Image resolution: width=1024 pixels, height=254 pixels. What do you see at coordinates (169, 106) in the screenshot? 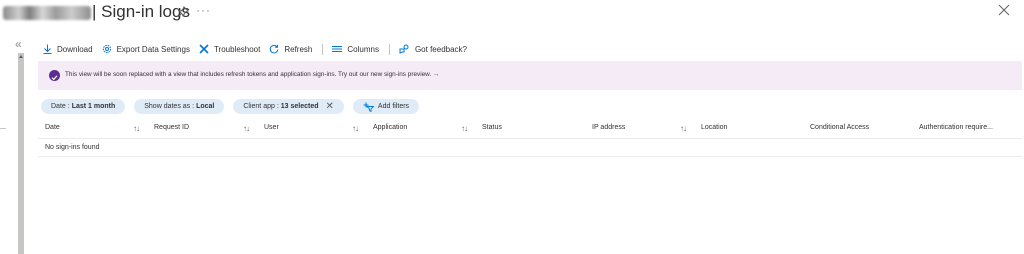
I see `show-dates-label: Show dates as :` at bounding box center [169, 106].